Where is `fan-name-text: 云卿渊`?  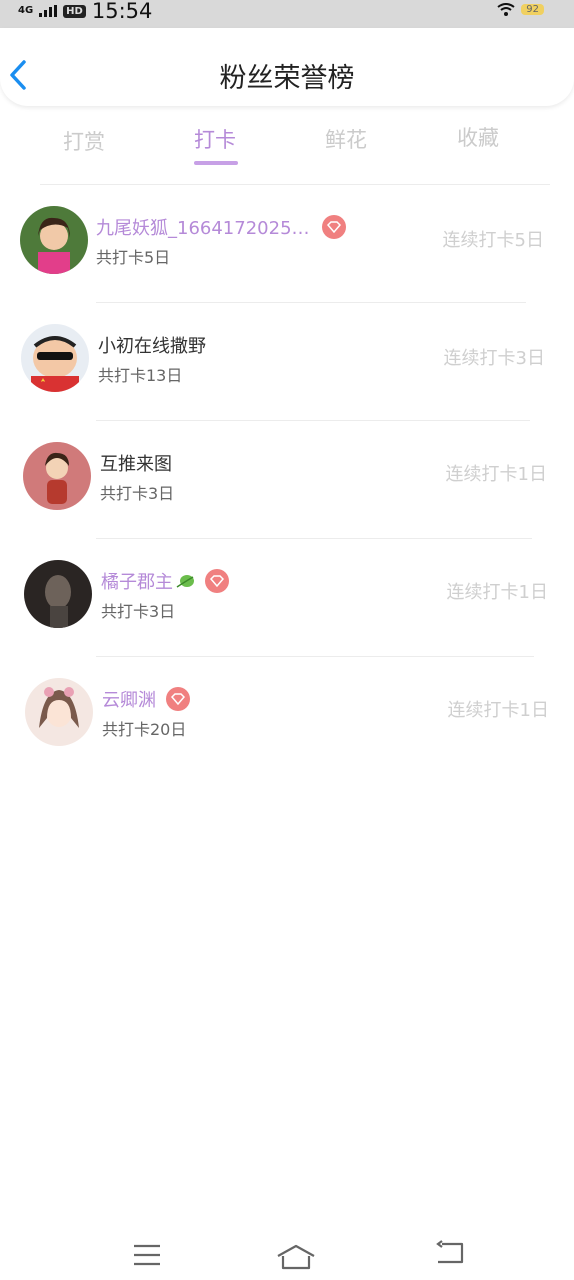 fan-name-text: 云卿渊 is located at coordinates (129, 700).